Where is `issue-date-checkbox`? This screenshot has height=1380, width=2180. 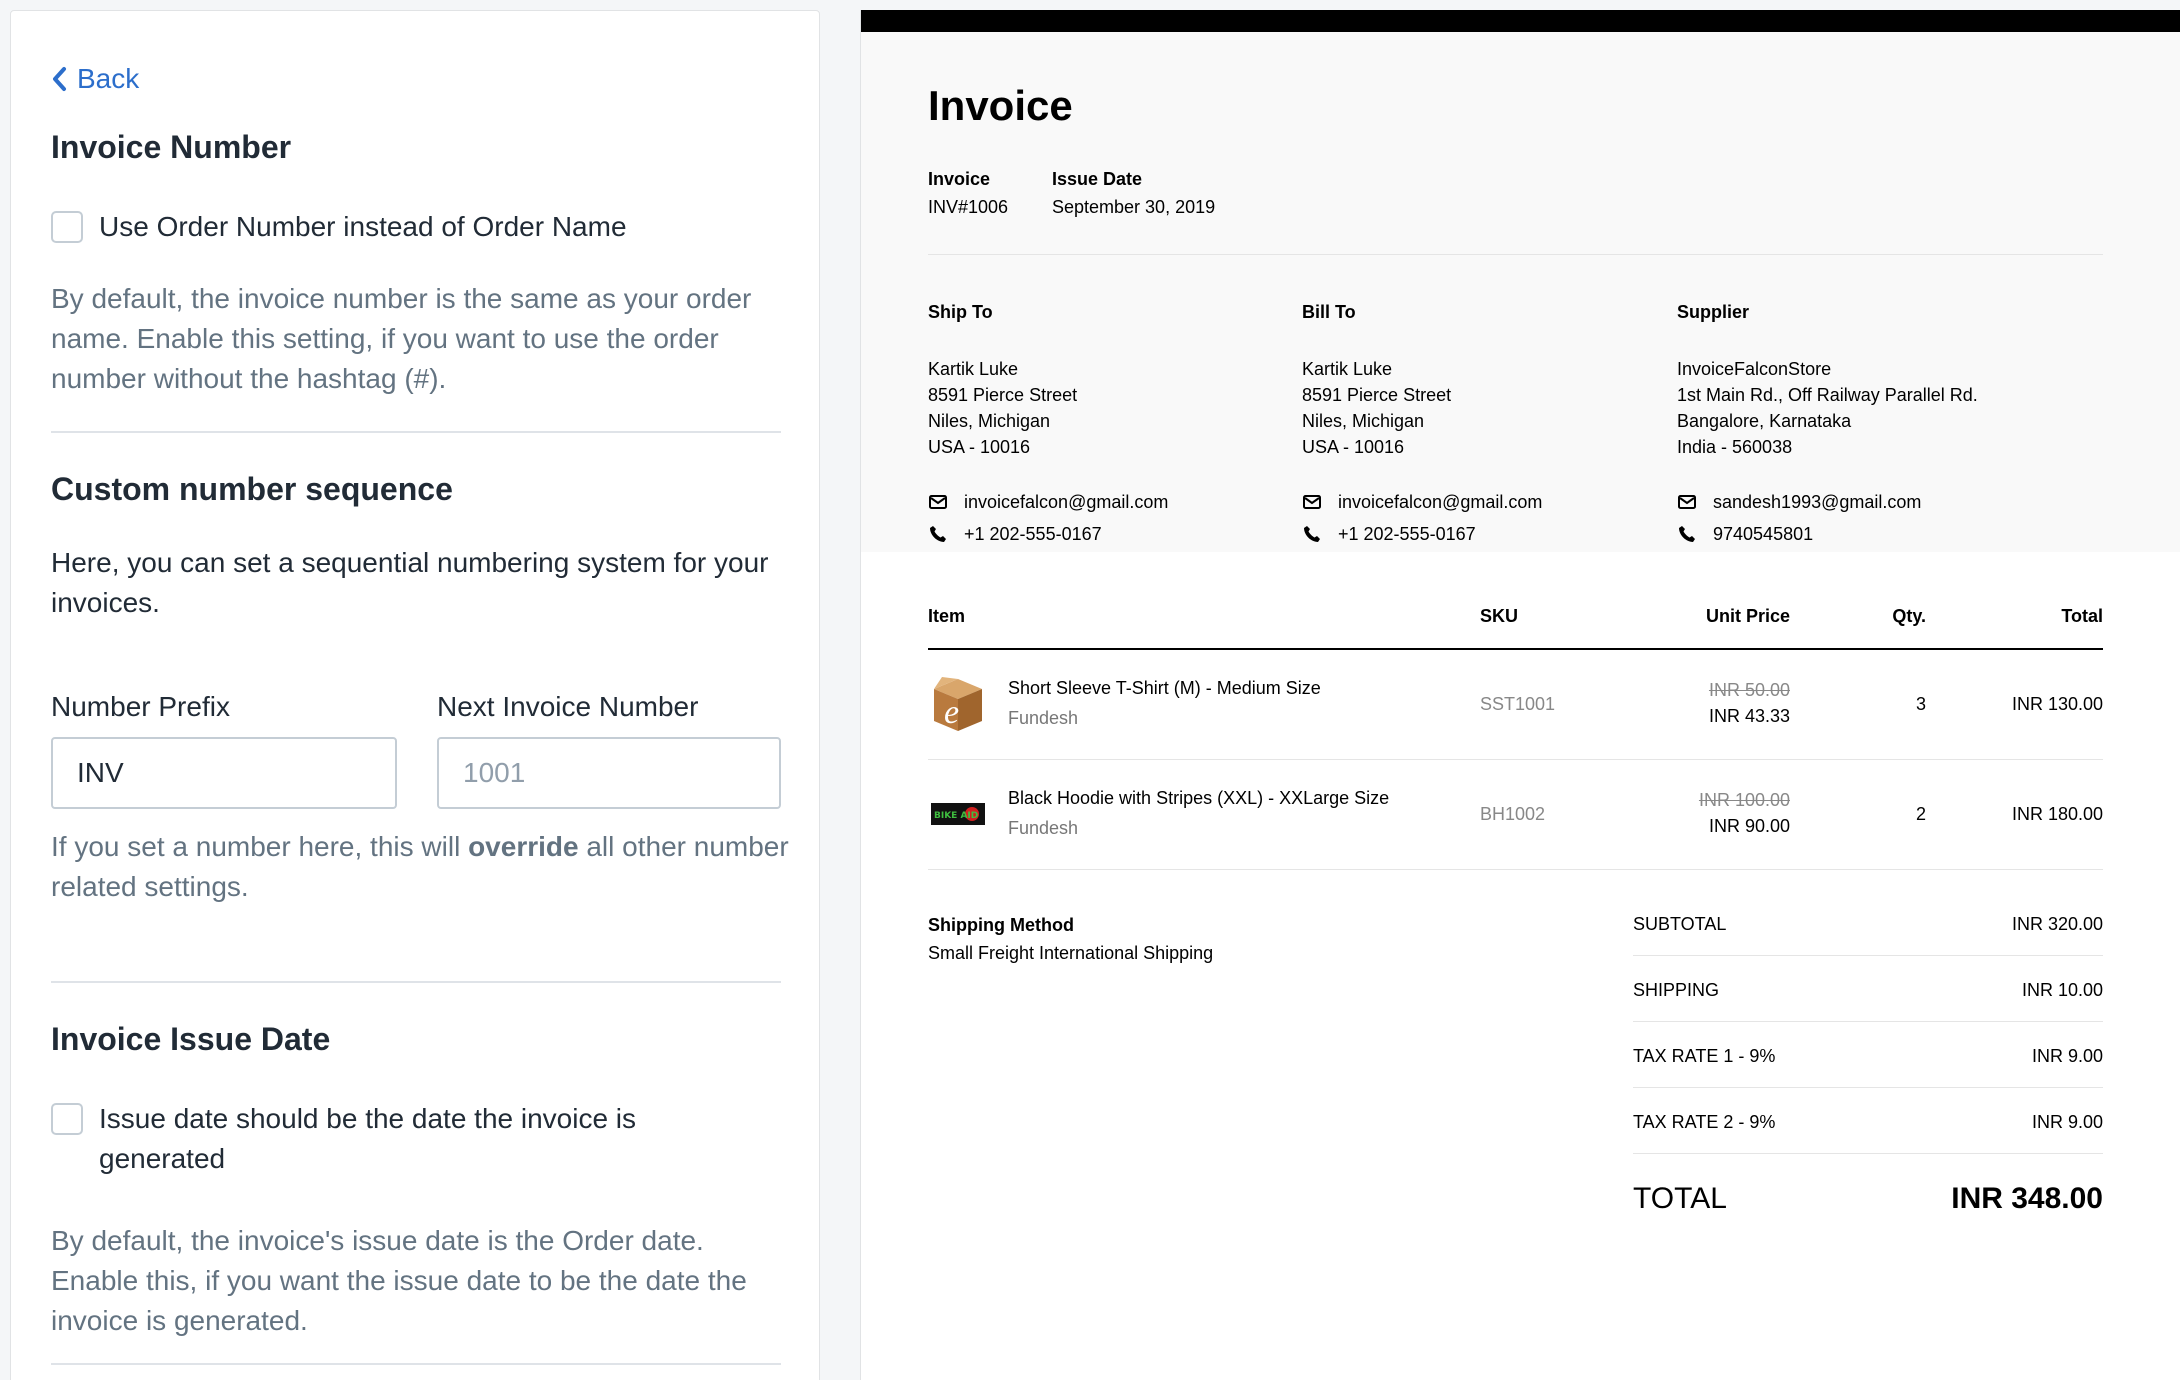 issue-date-checkbox is located at coordinates (67, 1119).